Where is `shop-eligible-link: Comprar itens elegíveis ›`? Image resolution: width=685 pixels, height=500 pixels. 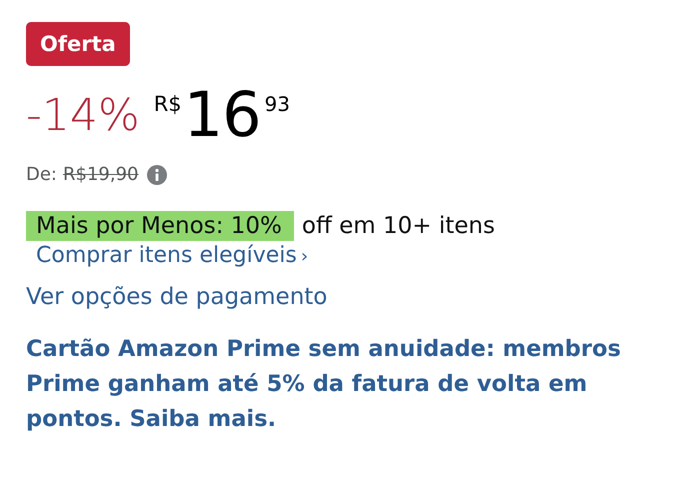
shop-eligible-link: Comprar itens elegíveis › is located at coordinates (172, 255).